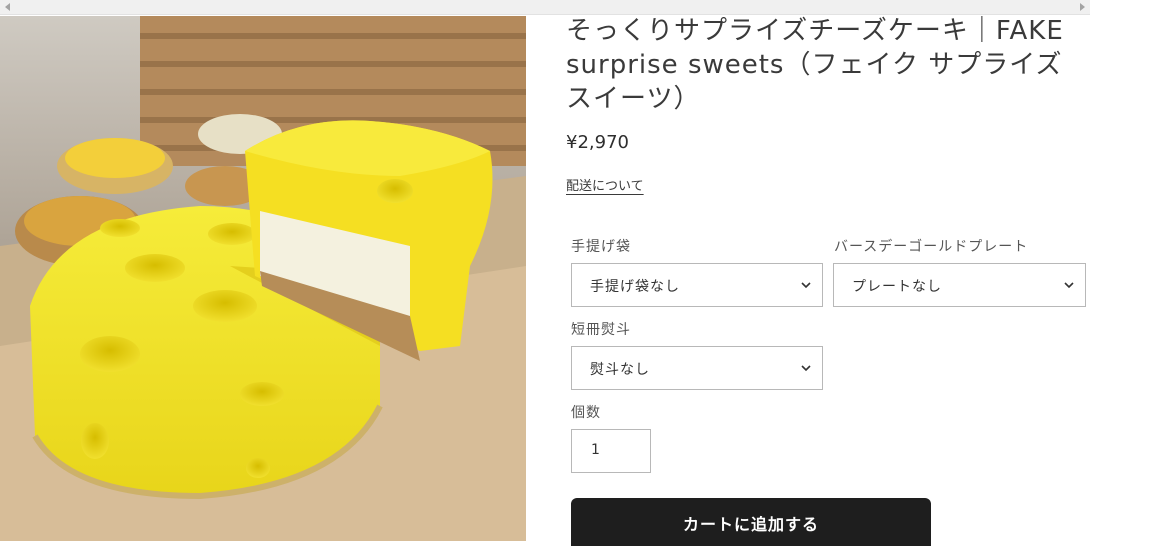  Describe the element at coordinates (931, 247) in the screenshot. I see `plate-option-label: バースデーゴールドプレート` at that location.